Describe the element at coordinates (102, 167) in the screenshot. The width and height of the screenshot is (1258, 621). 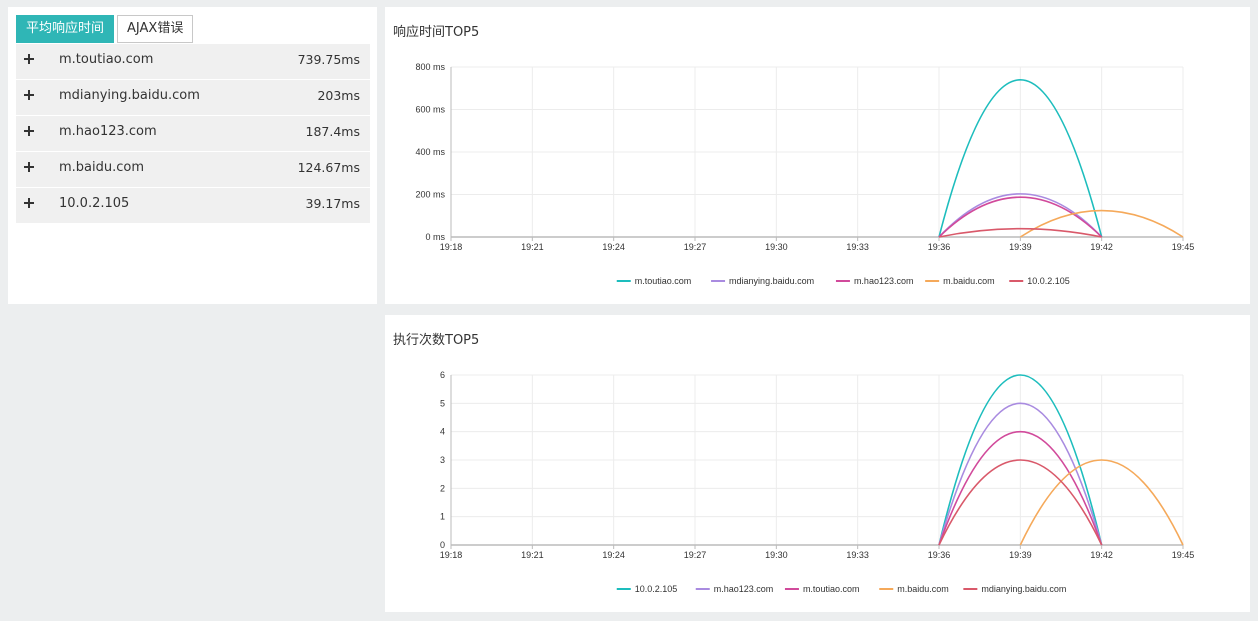
I see `list-item-host: m.baidu.com` at that location.